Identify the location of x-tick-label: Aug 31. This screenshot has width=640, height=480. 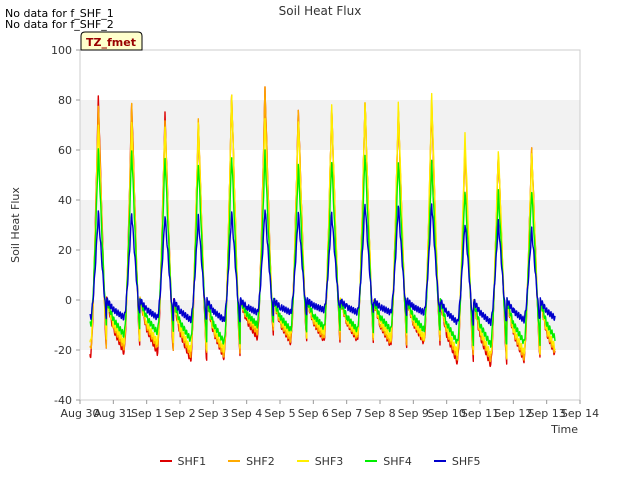
(113, 413).